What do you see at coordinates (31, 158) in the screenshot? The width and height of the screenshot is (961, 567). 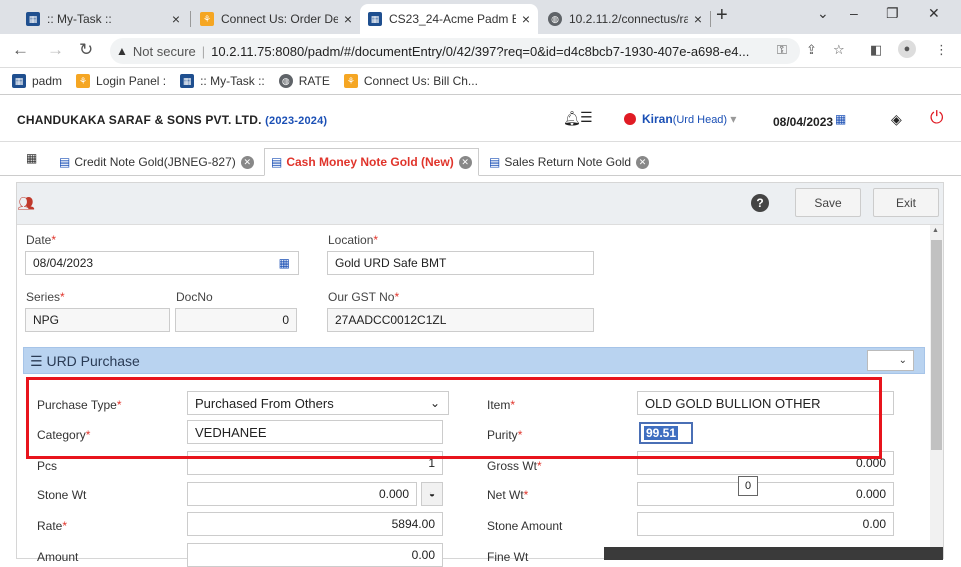 I see `grid-menu-icon: ▦` at bounding box center [31, 158].